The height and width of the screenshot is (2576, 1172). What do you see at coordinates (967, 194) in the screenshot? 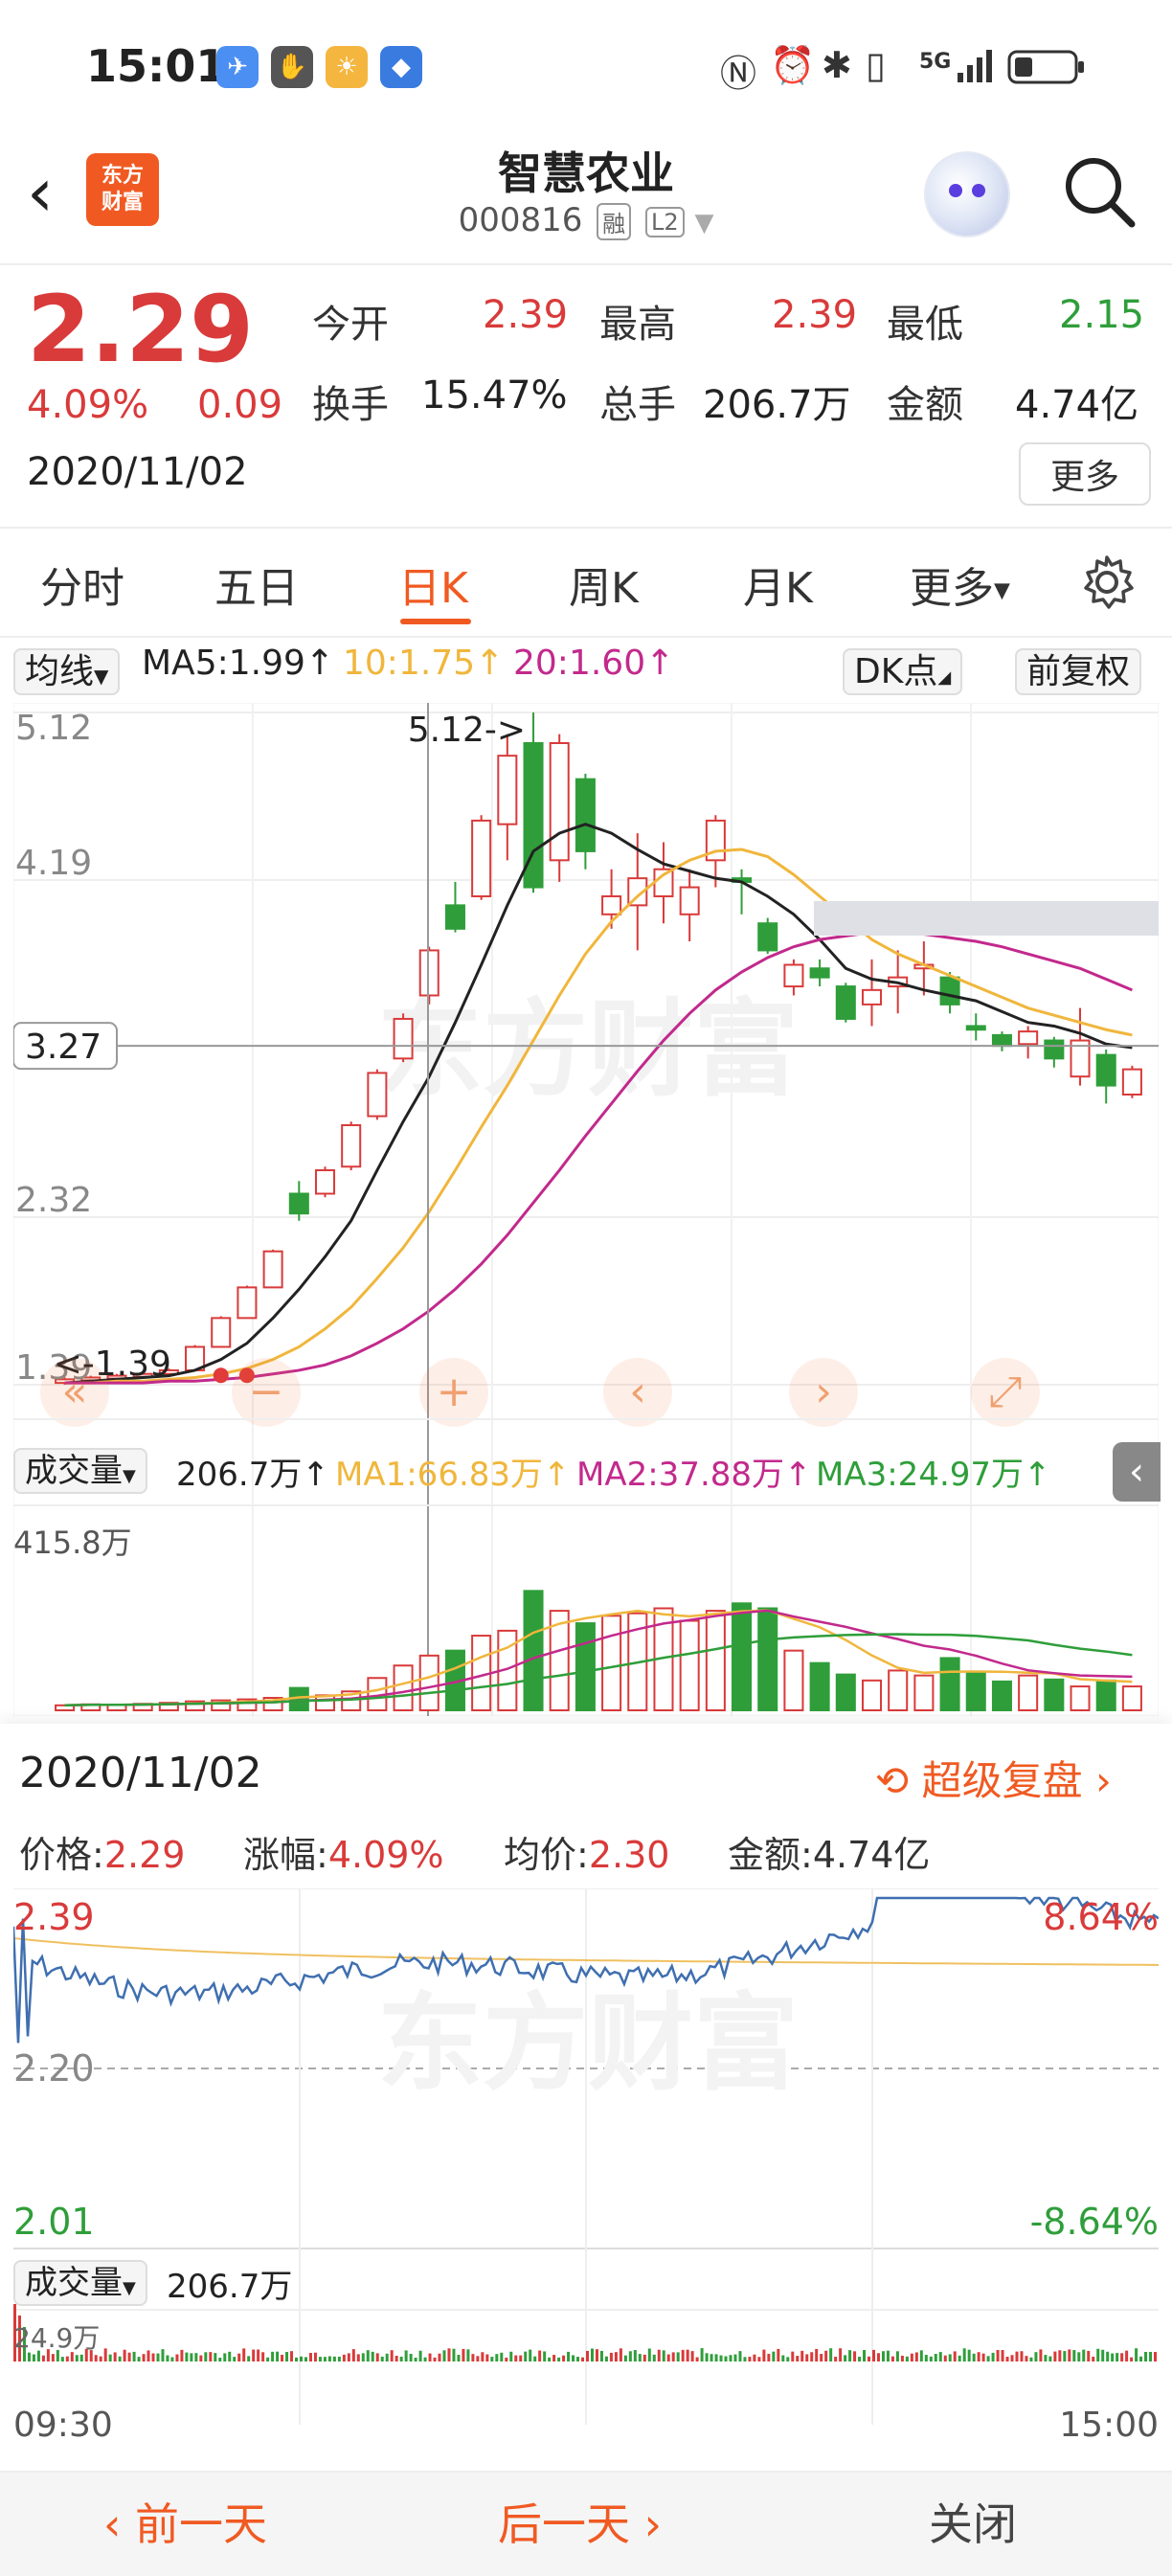
I see `assistant-robot-icon` at bounding box center [967, 194].